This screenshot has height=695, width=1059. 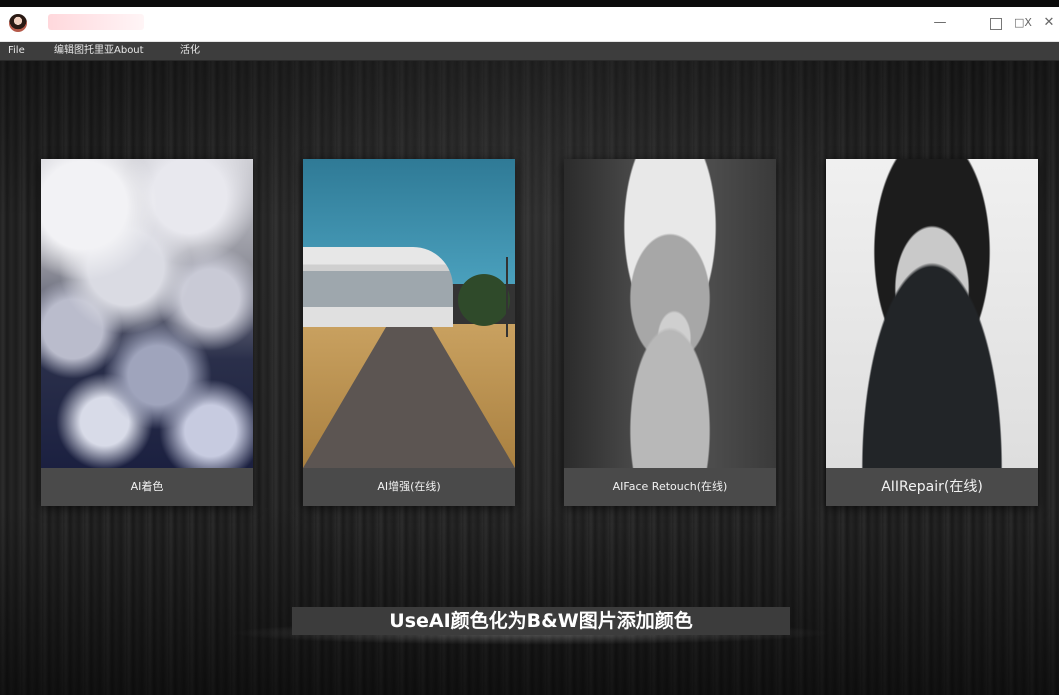 I want to click on maximize-button, so click(x=996, y=23).